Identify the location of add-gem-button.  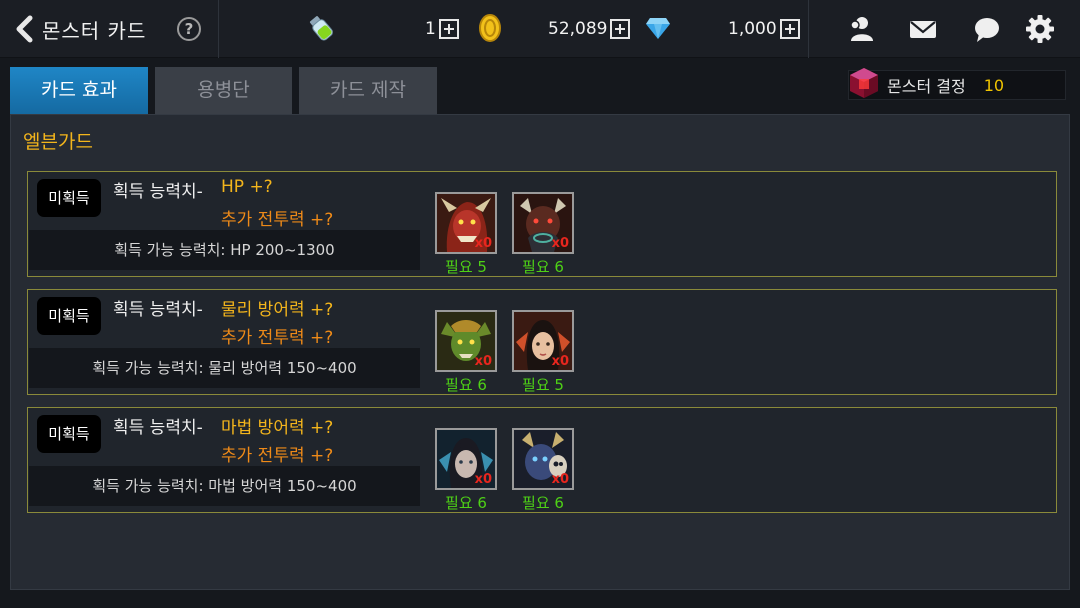
(789, 29).